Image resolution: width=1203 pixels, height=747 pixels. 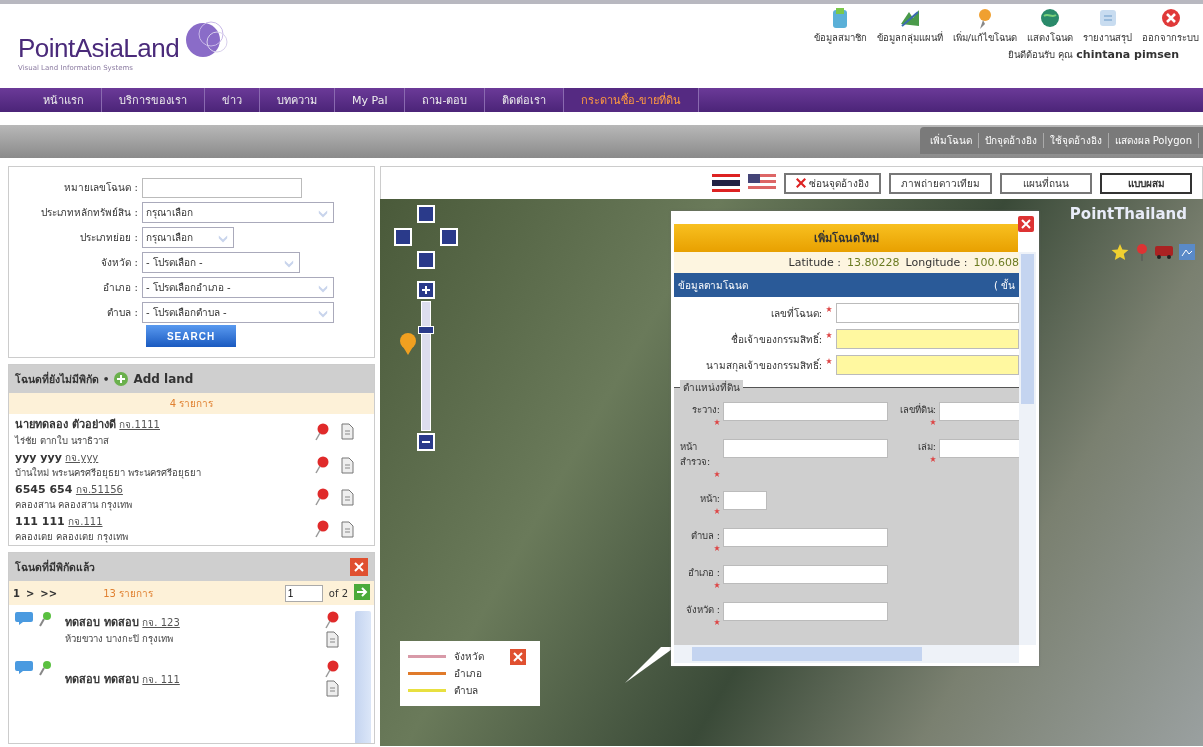 What do you see at coordinates (362, 592) in the screenshot?
I see `go-arrow-icon` at bounding box center [362, 592].